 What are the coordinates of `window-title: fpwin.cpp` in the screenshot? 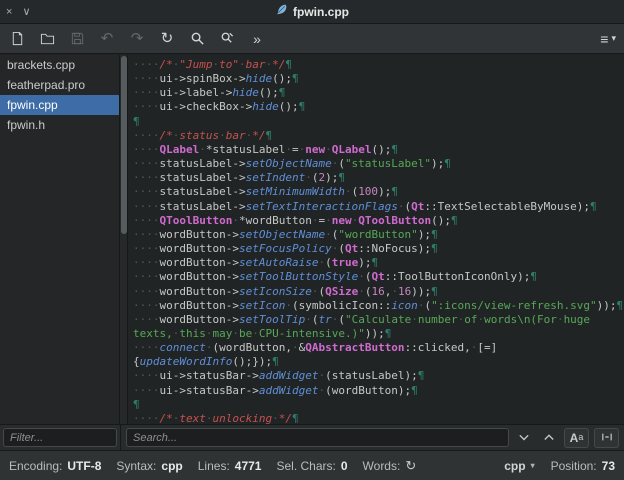 It's located at (321, 11).